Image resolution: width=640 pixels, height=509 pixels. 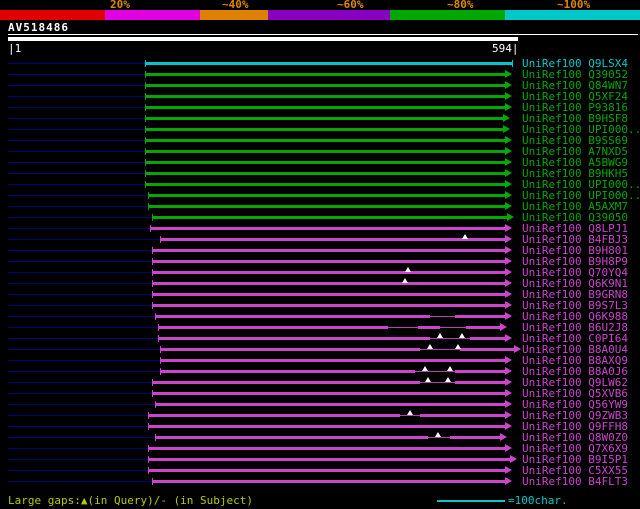 I want to click on hit-label: UniRef100_Q9LSX4, so click(x=575, y=63).